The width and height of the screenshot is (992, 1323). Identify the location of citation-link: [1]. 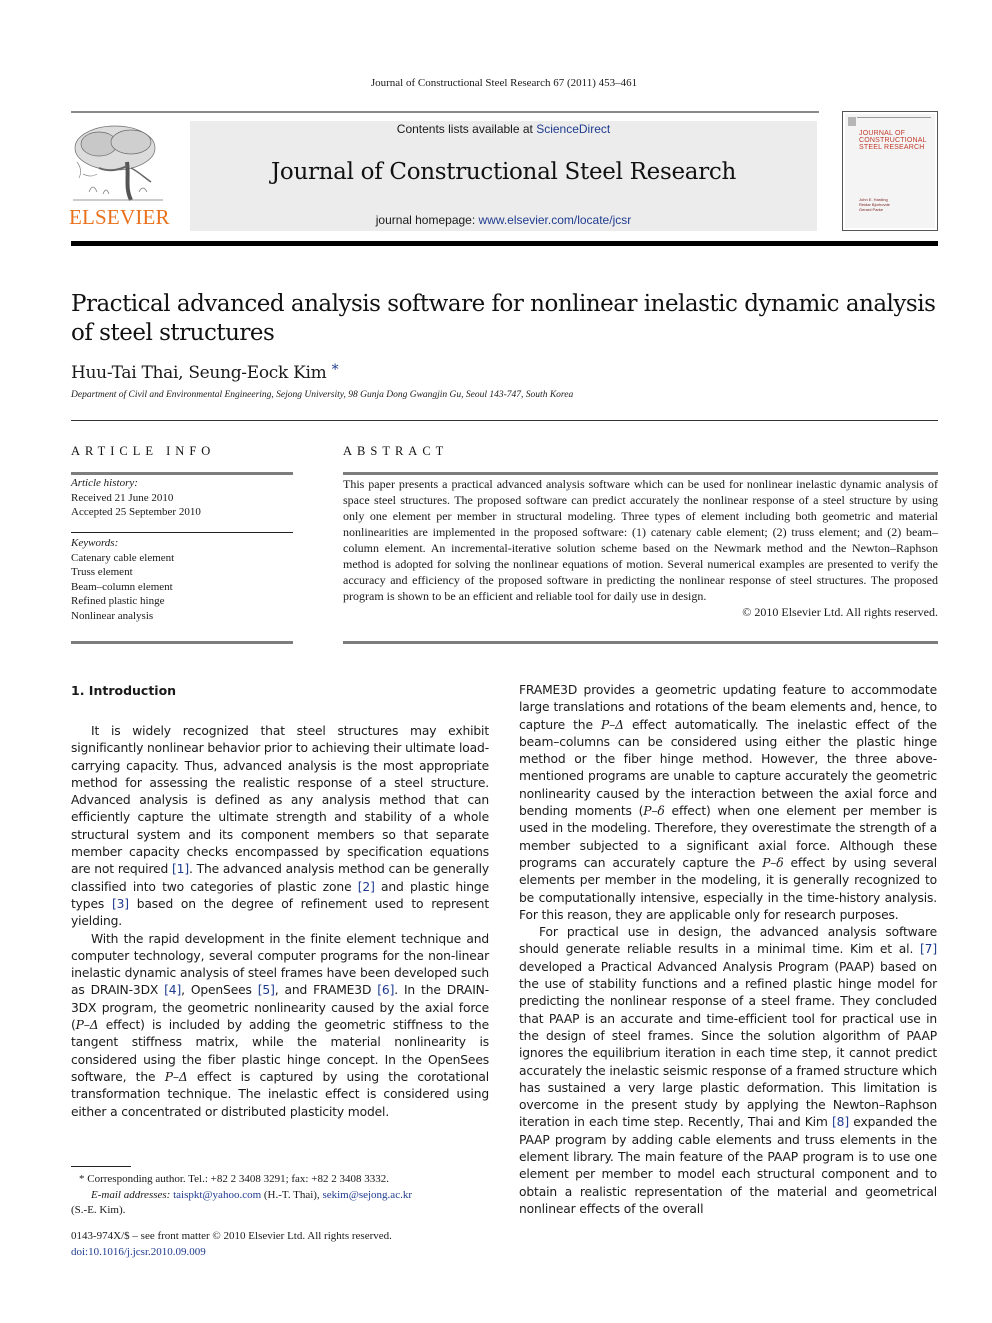
(180, 869).